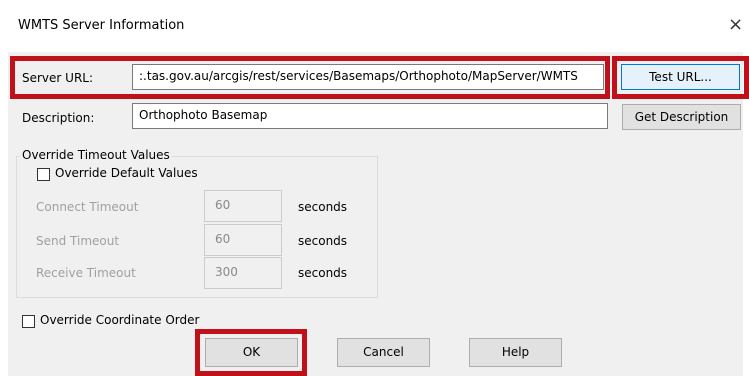  What do you see at coordinates (323, 207) in the screenshot?
I see `connect-timeout-unit: seconds` at bounding box center [323, 207].